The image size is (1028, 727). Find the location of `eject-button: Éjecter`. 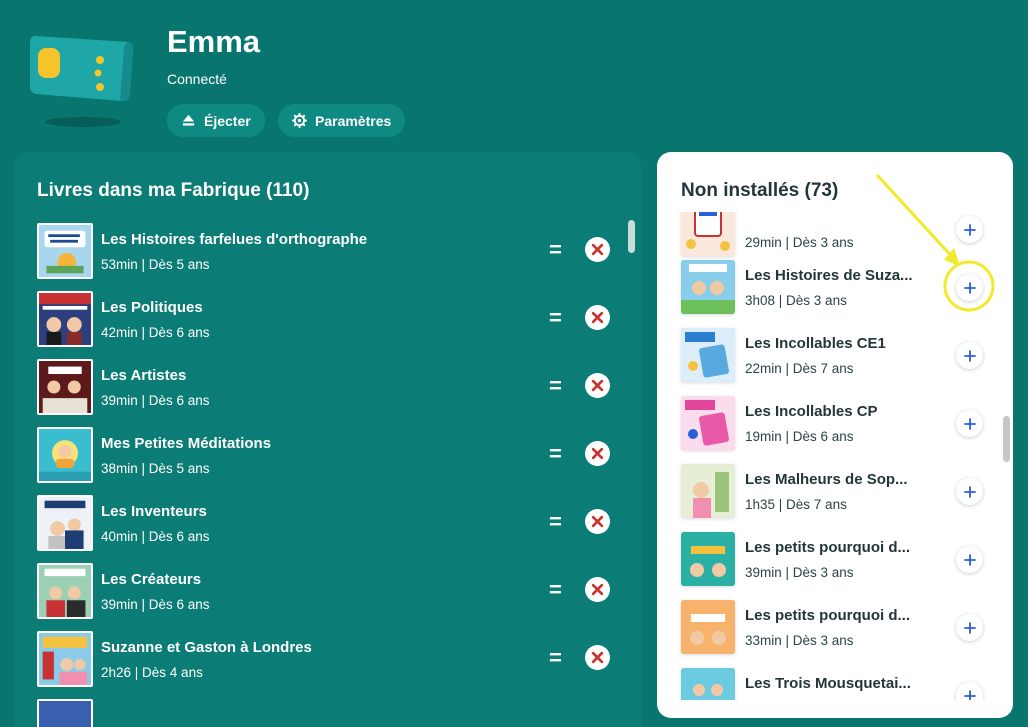

eject-button: Éjecter is located at coordinates (216, 120).